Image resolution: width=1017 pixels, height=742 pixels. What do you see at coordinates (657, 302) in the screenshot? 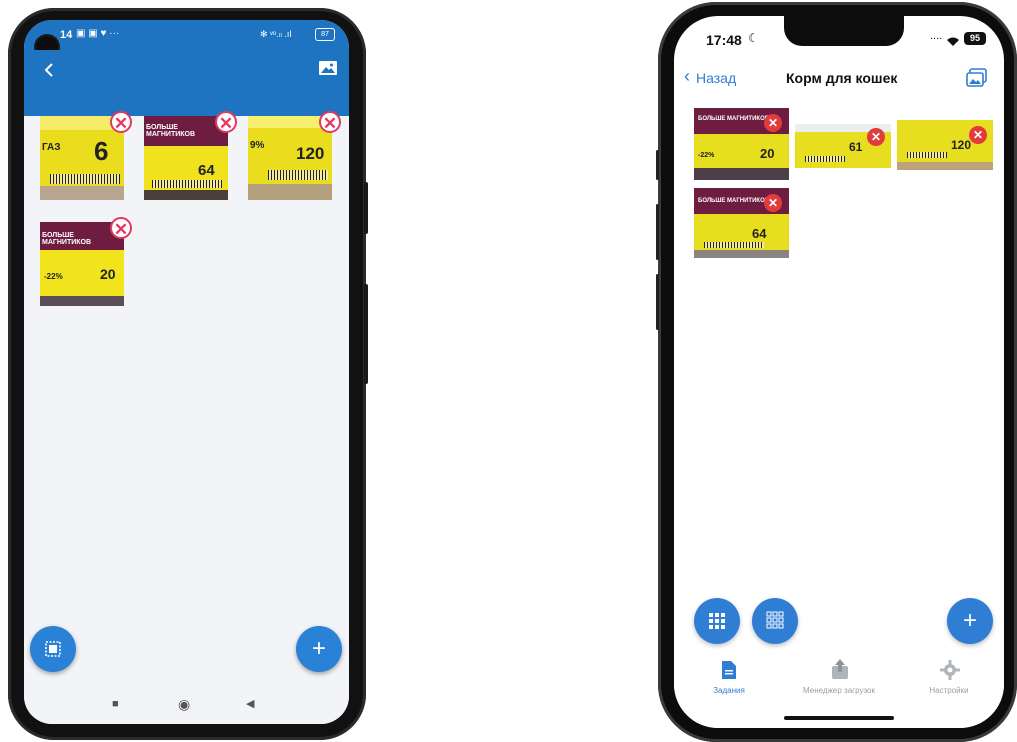
I see `iphone-volume-down` at bounding box center [657, 302].